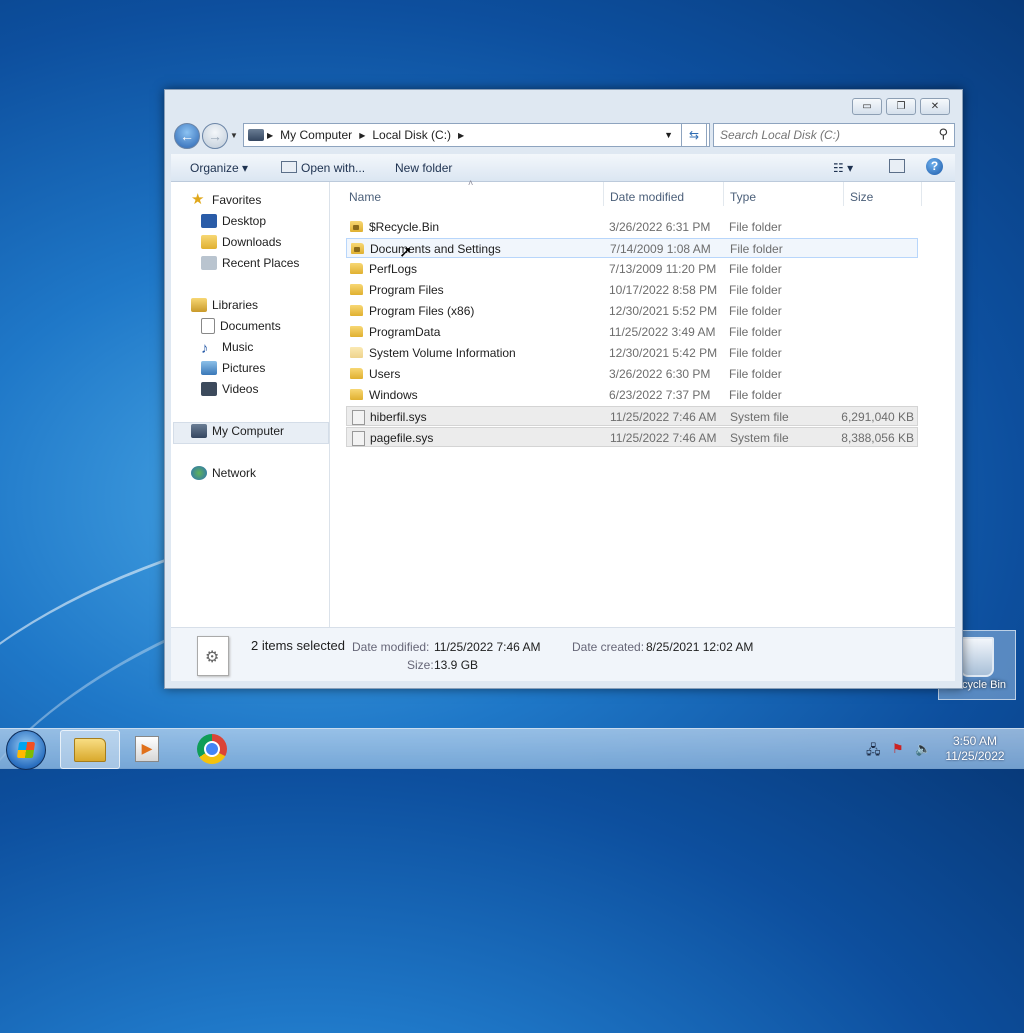 This screenshot has height=1033, width=1024. I want to click on file-row: Windows 6/23/2022 7:37 PM File folder, so click(632, 395).